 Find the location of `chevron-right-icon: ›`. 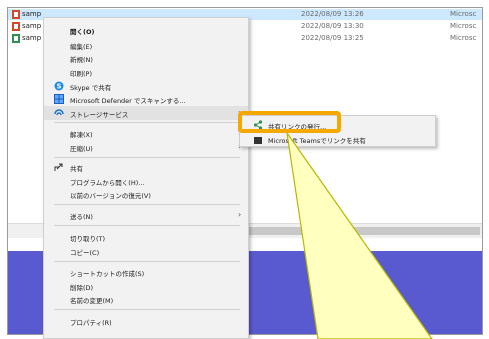

chevron-right-icon: › is located at coordinates (240, 214).